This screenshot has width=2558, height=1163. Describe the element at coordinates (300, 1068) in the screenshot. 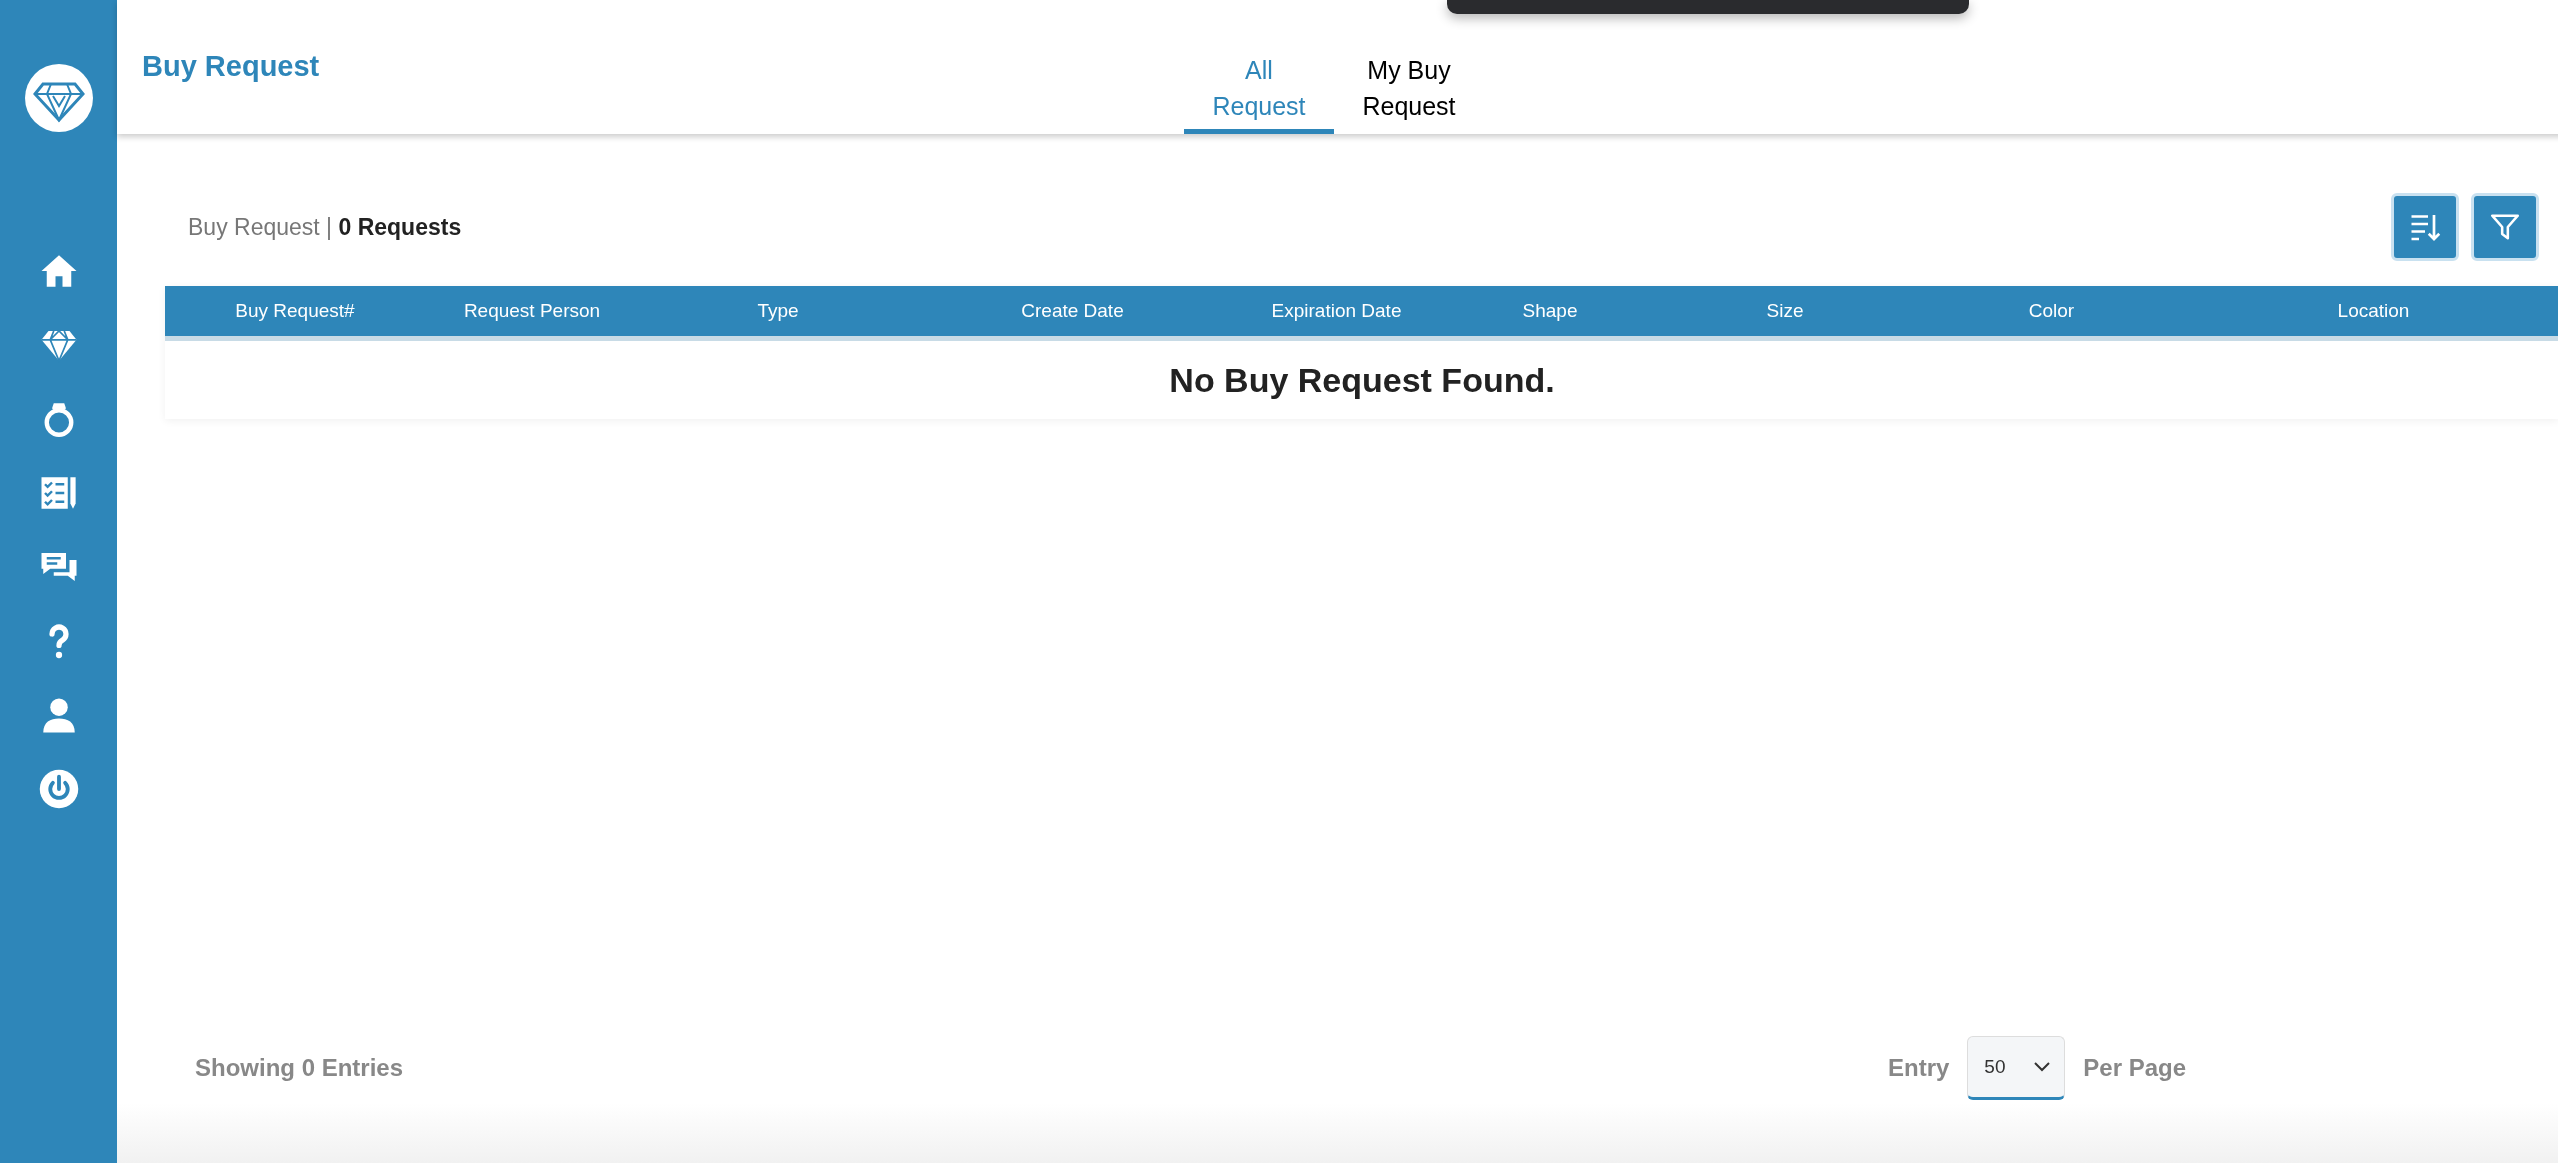

I see `entries-count: Showing 0 Entries` at that location.